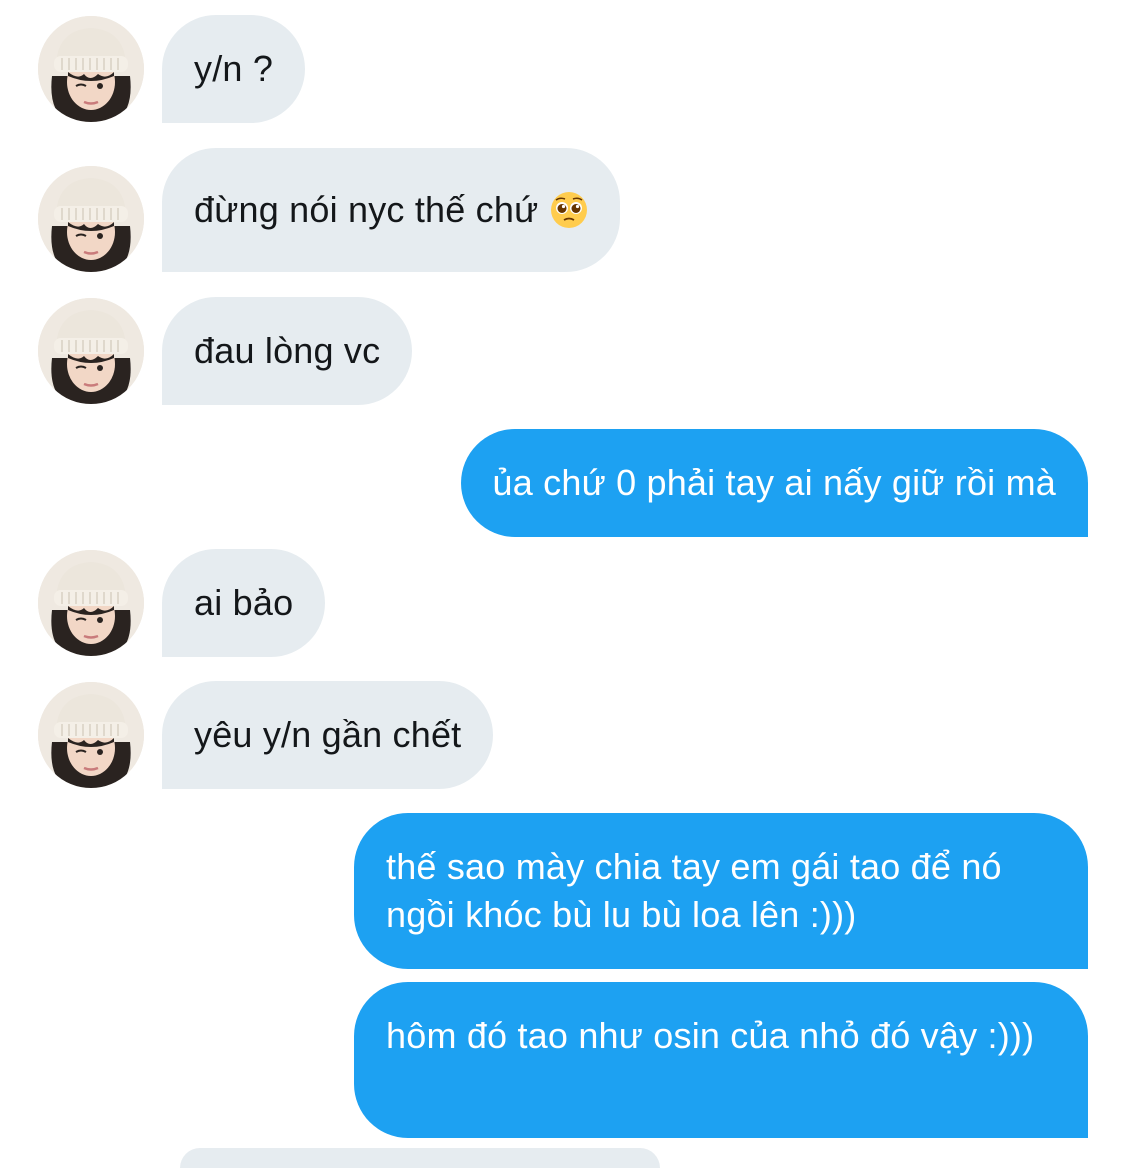 This screenshot has height=1168, width=1125. Describe the element at coordinates (569, 210) in the screenshot. I see `pleading-face-emoji-icon` at that location.